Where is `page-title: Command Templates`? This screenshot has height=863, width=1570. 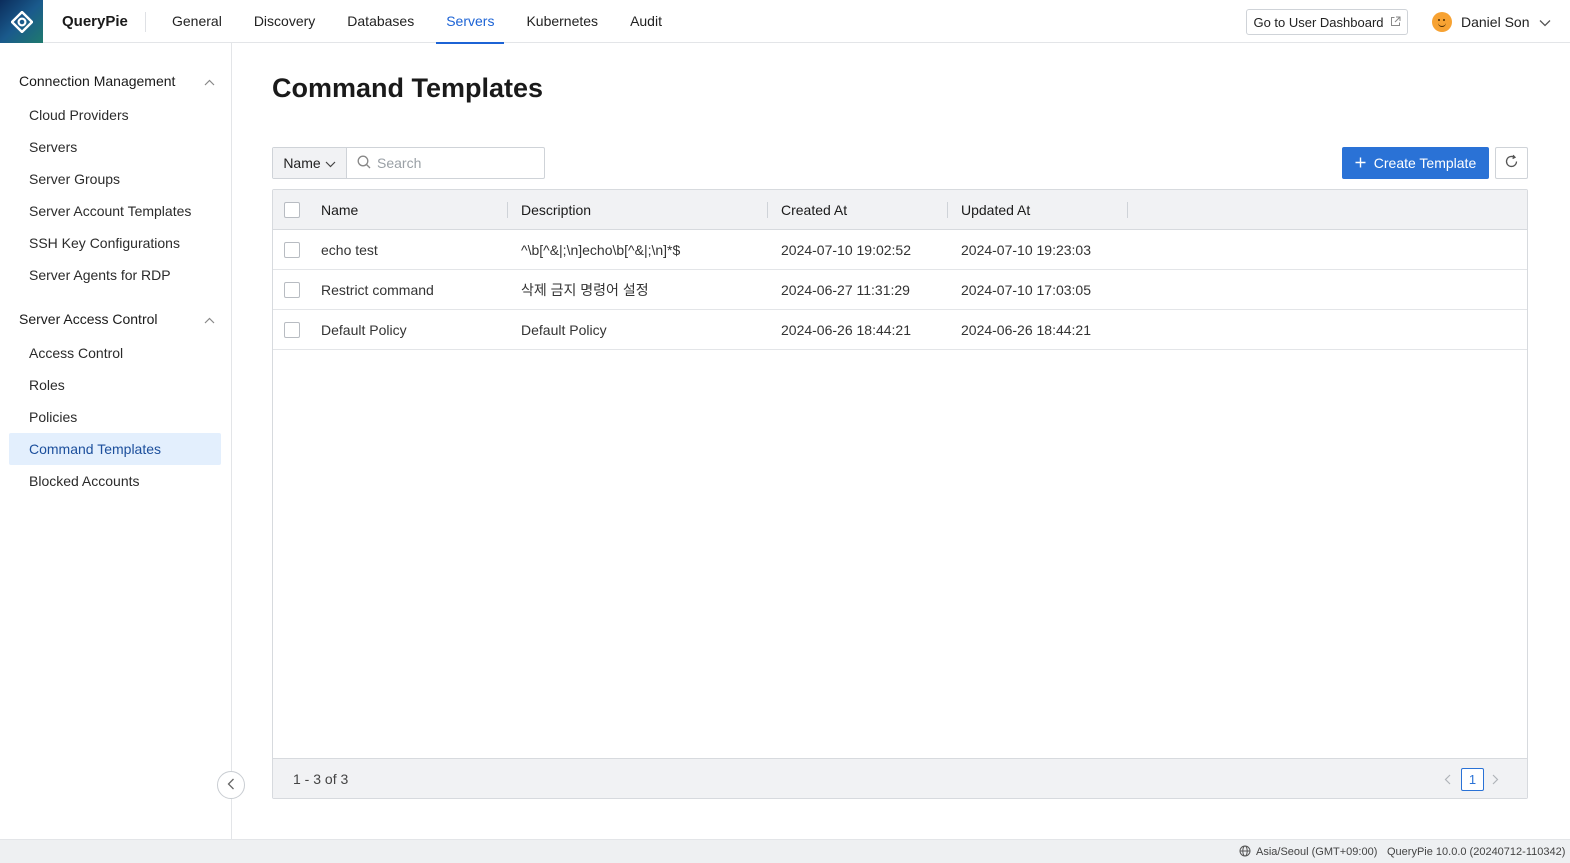
page-title: Command Templates is located at coordinates (408, 88).